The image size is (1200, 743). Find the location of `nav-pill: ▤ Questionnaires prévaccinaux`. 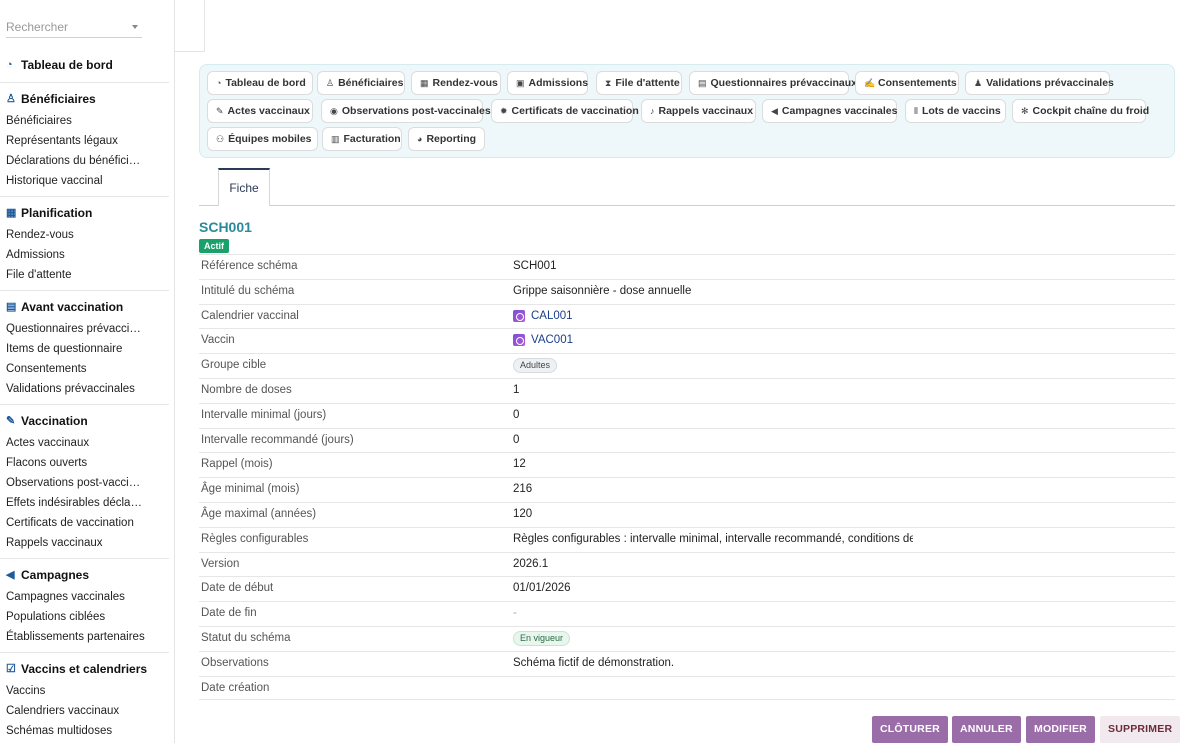

nav-pill: ▤ Questionnaires prévaccinaux is located at coordinates (773, 83).